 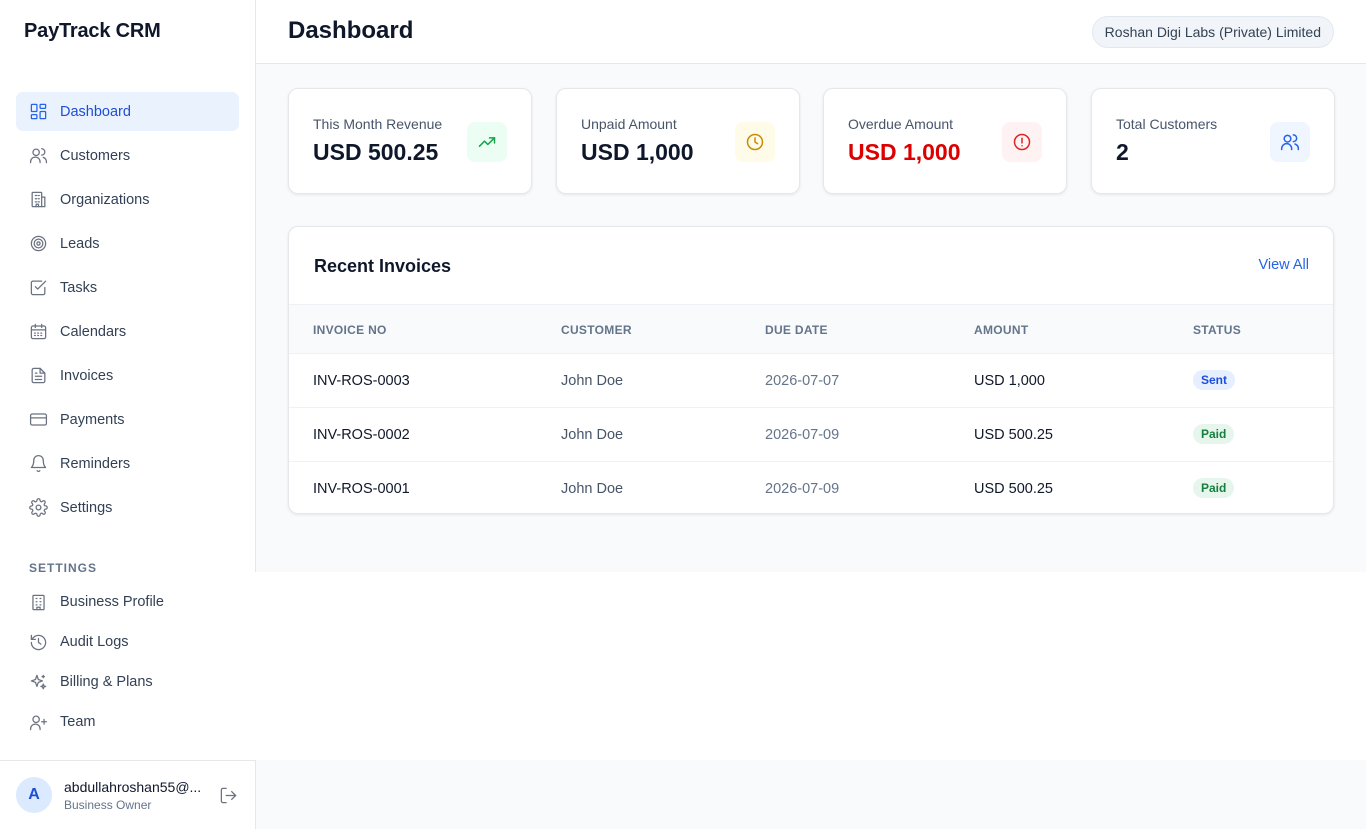 What do you see at coordinates (93, 331) in the screenshot?
I see `sidebar-item-label: Calendars` at bounding box center [93, 331].